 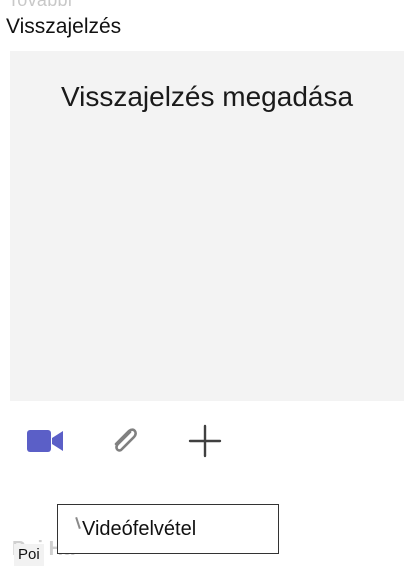 I want to click on paperclip-icon, so click(x=125, y=440).